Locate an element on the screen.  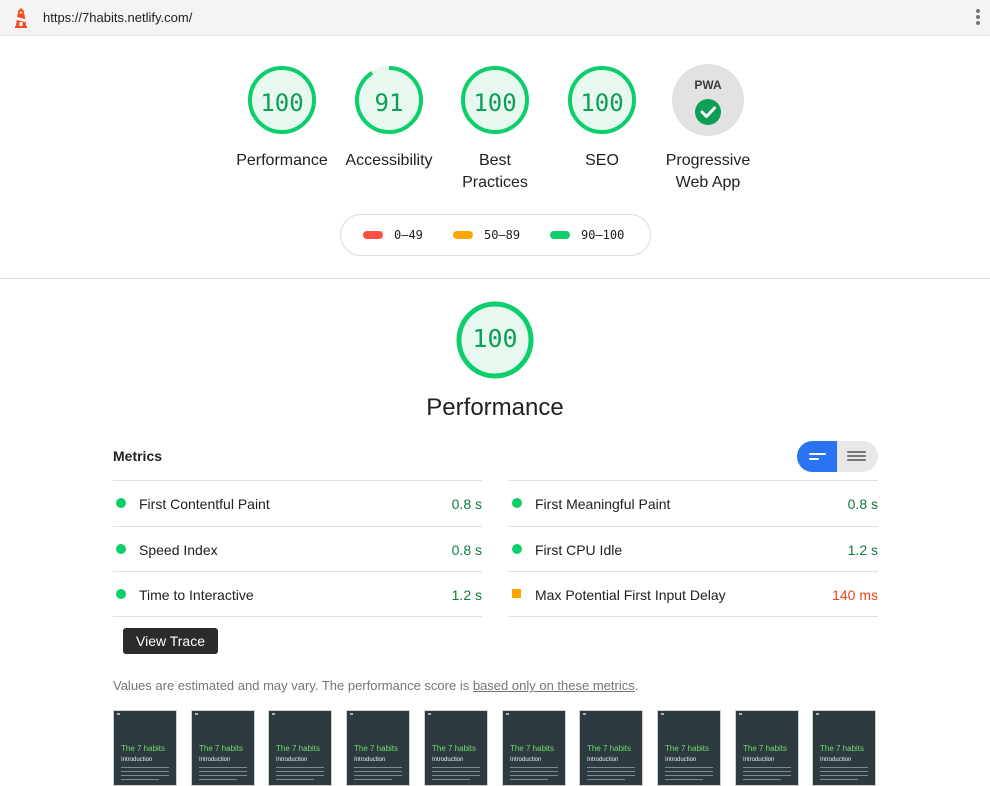
metric-speed-index: Speed Index 0.8 s is located at coordinates (297, 549).